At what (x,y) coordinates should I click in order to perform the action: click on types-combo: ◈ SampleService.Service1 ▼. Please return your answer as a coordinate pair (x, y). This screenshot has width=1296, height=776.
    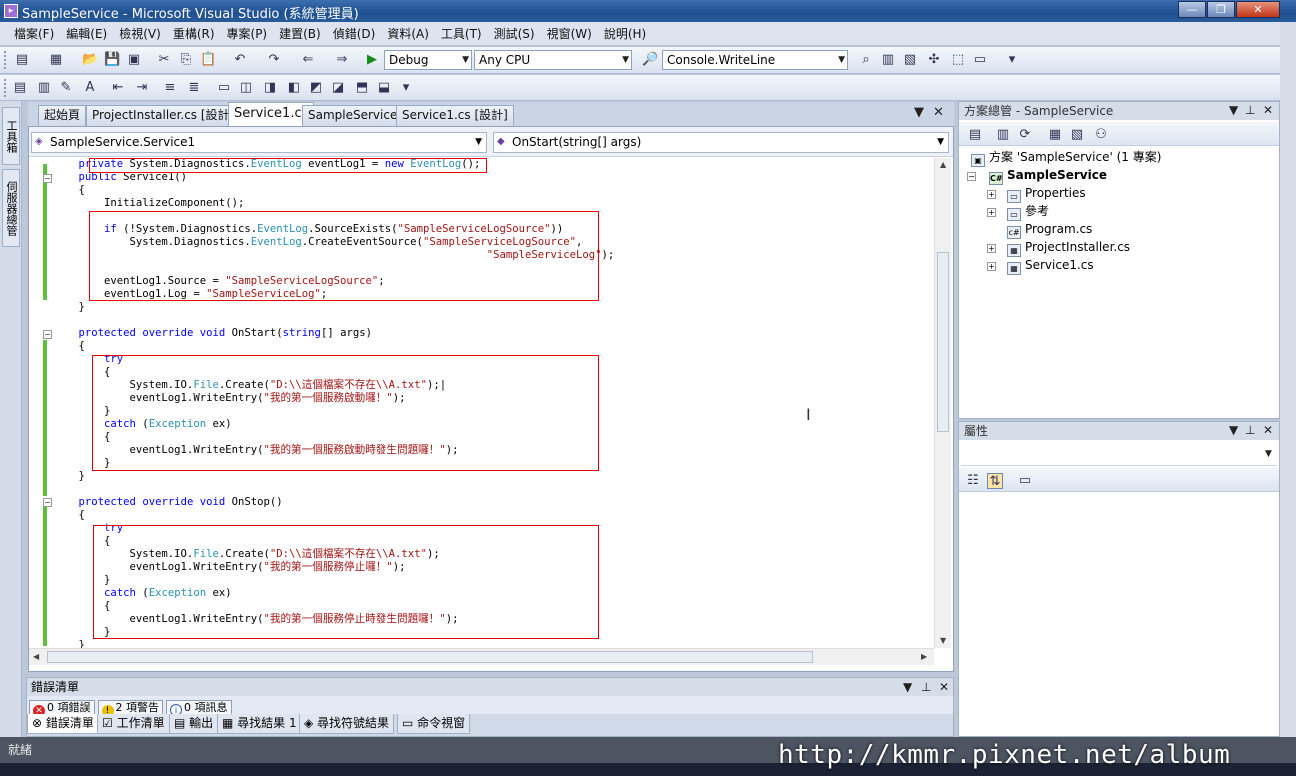
    Looking at the image, I should click on (259, 142).